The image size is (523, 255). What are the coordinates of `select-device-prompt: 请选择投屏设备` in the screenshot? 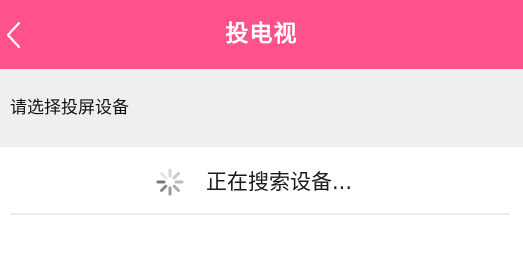 It's located at (69, 108).